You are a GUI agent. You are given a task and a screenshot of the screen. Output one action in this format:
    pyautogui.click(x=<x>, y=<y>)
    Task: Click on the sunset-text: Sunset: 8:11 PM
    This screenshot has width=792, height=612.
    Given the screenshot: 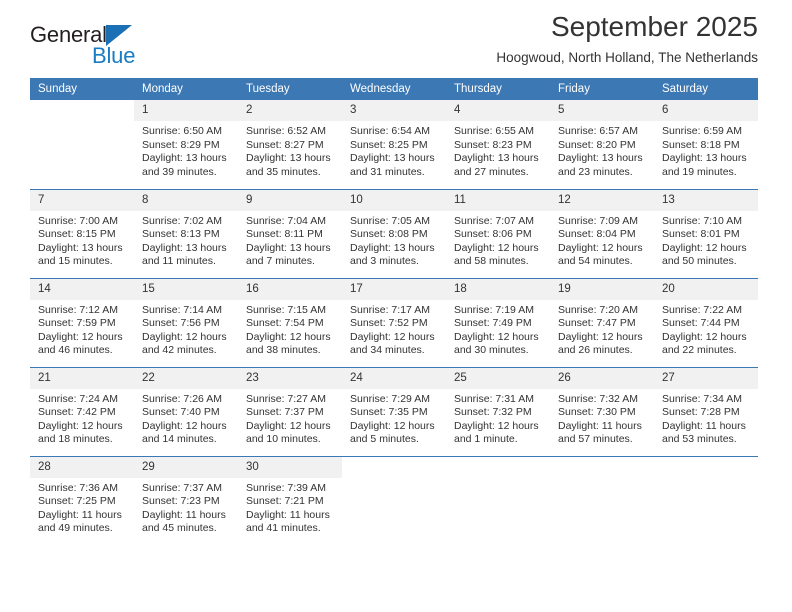 What is the action you would take?
    pyautogui.click(x=284, y=234)
    